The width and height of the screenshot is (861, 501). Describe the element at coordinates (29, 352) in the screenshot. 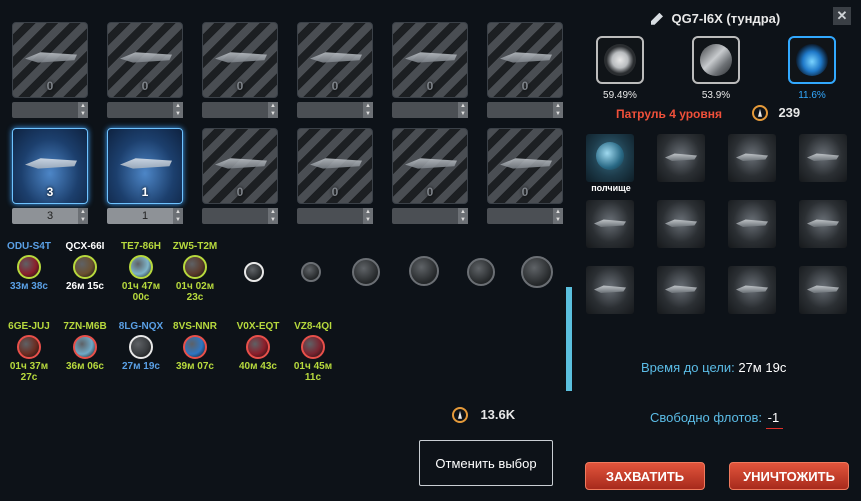

I see `planet-item: 6GE-JUJ 01ч 37м 27с` at that location.